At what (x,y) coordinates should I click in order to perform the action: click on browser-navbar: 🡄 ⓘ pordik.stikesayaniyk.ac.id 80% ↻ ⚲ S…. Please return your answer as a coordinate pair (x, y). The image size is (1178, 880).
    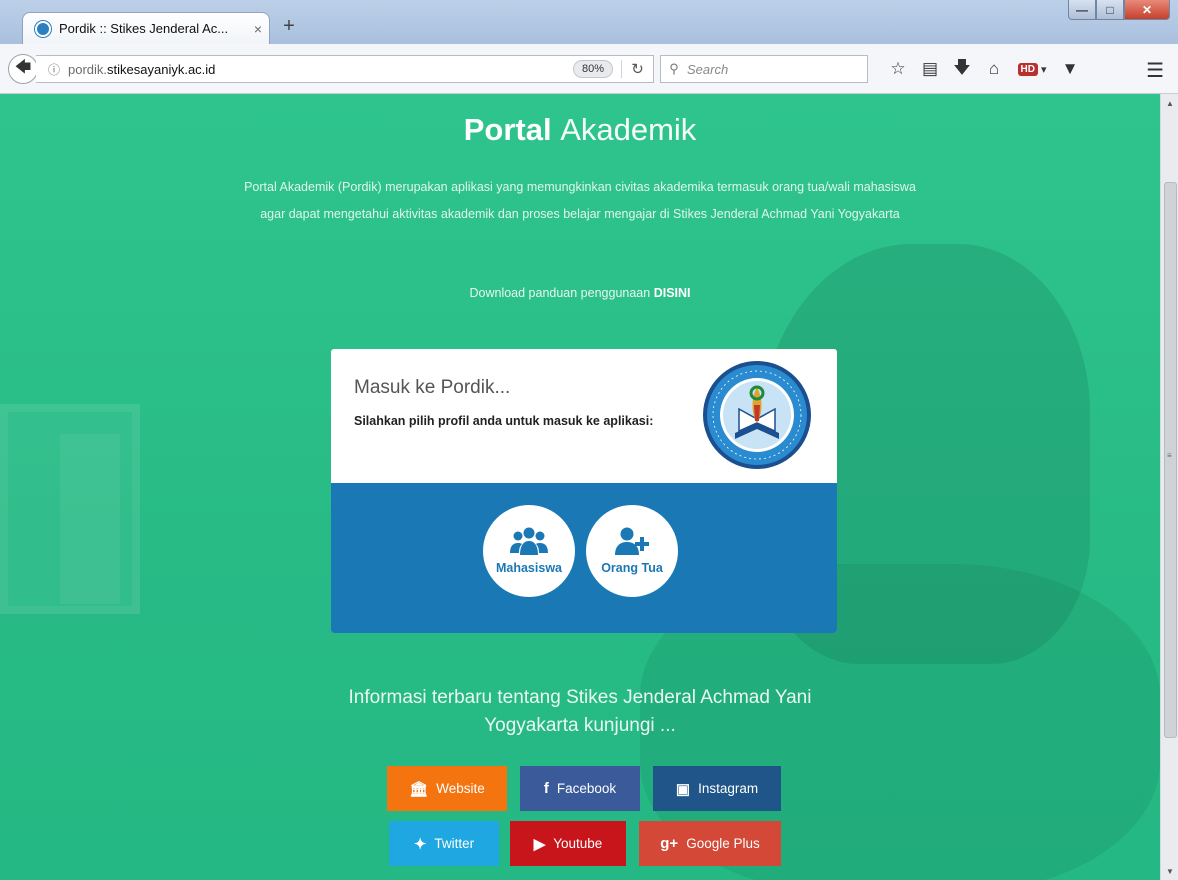
    Looking at the image, I should click on (589, 69).